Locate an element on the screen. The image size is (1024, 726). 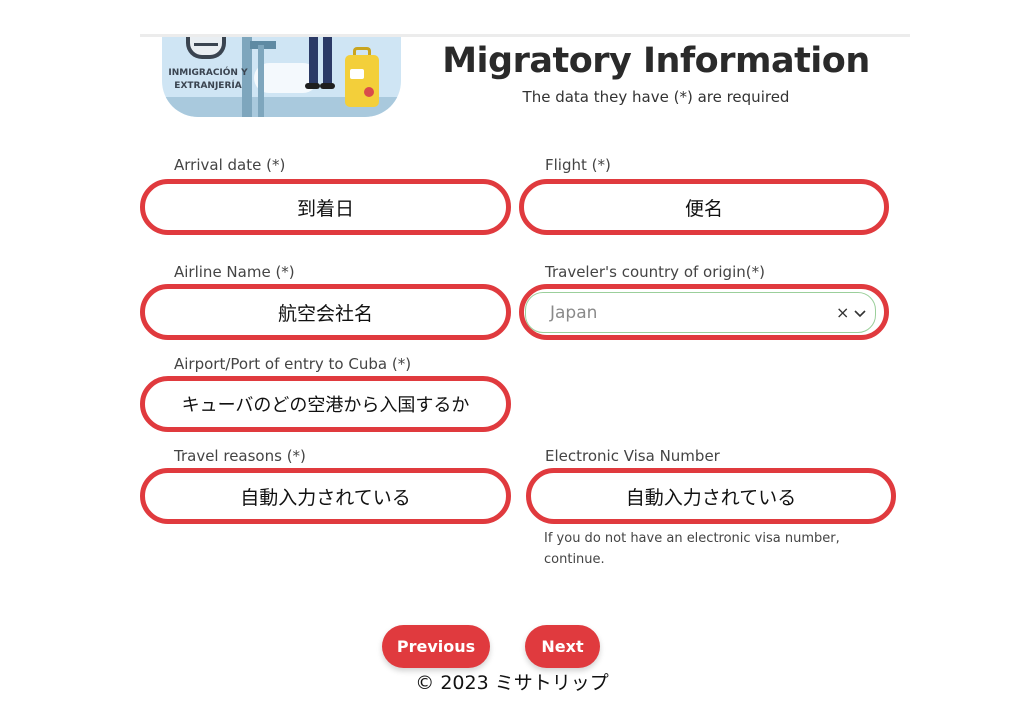
emblem-stripe-icon is located at coordinates (206, 44).